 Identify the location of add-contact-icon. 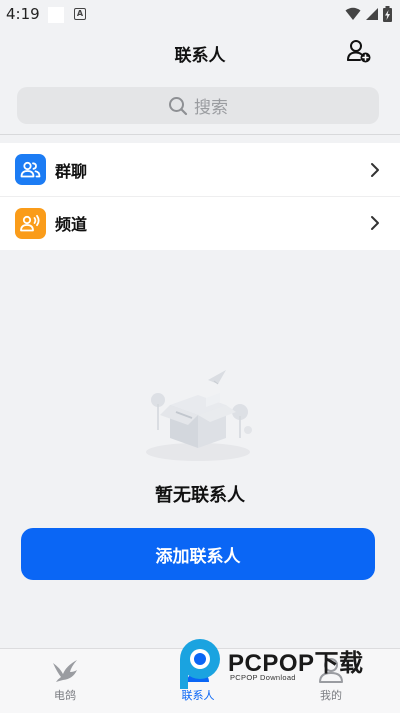
(359, 51).